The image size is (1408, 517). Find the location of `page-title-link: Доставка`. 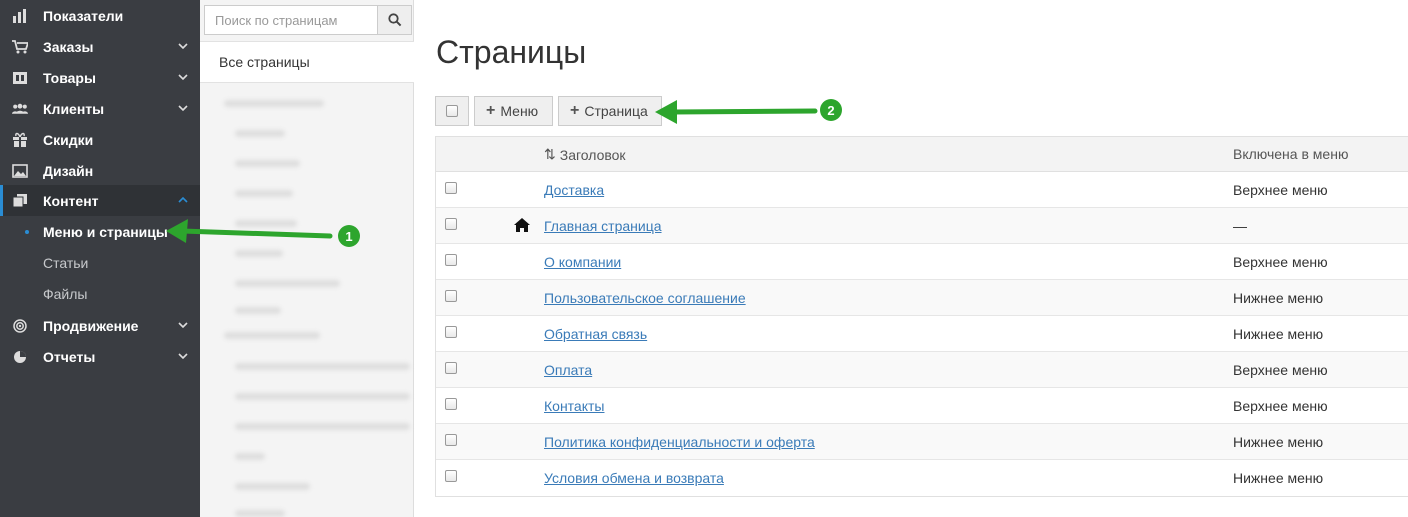

page-title-link: Доставка is located at coordinates (574, 190).